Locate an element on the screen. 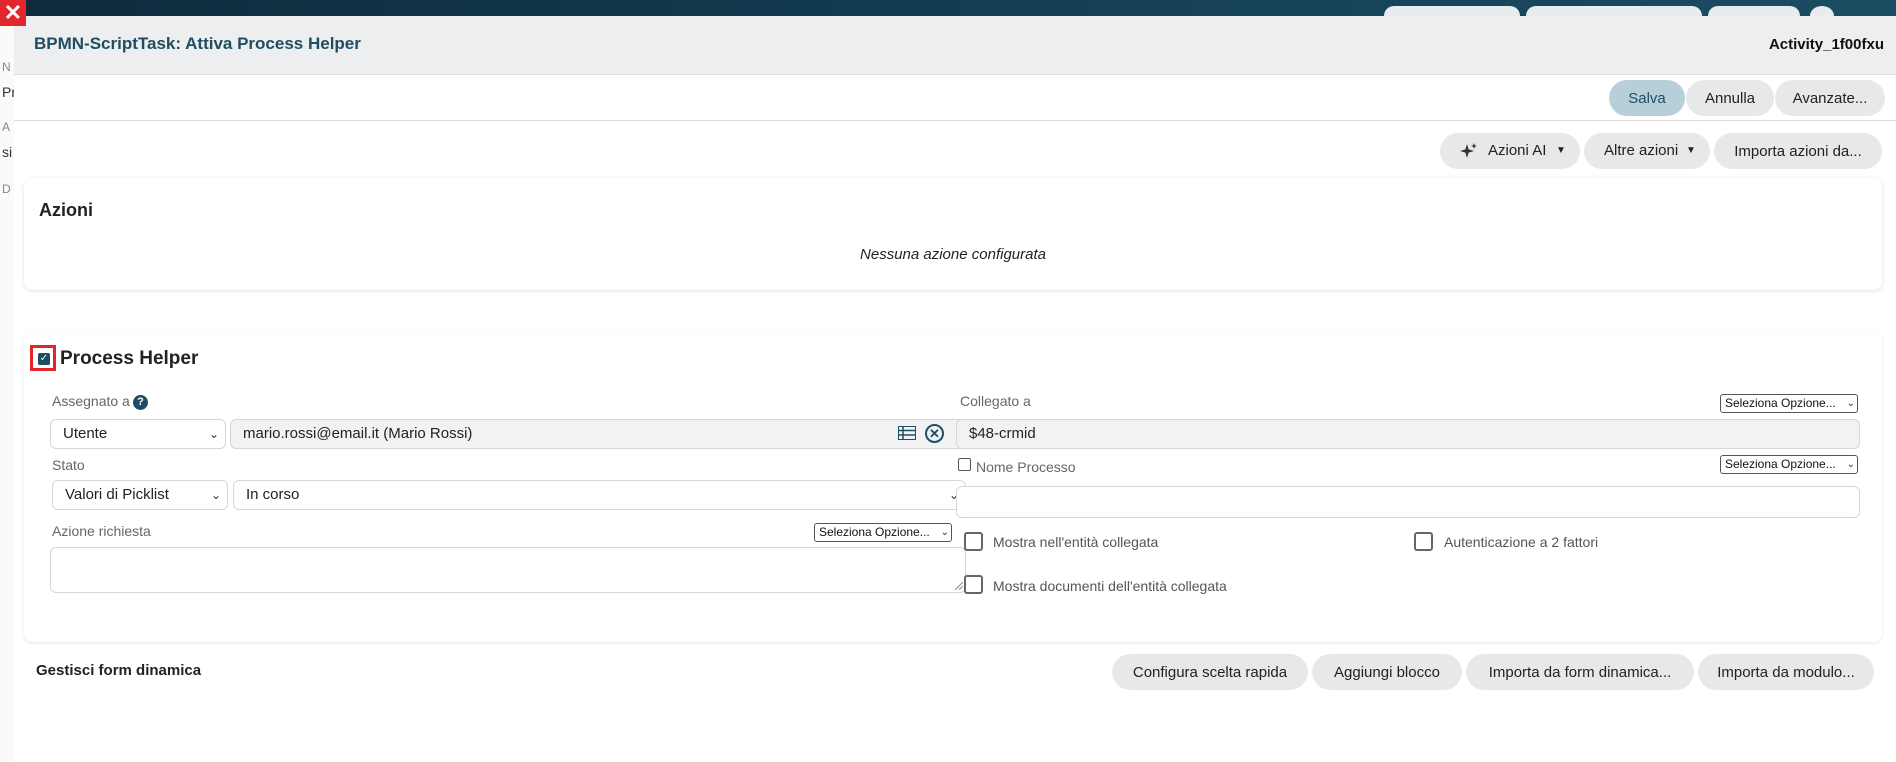 Image resolution: width=1896 pixels, height=762 pixels. checkmark-icon: ✓ is located at coordinates (44, 359).